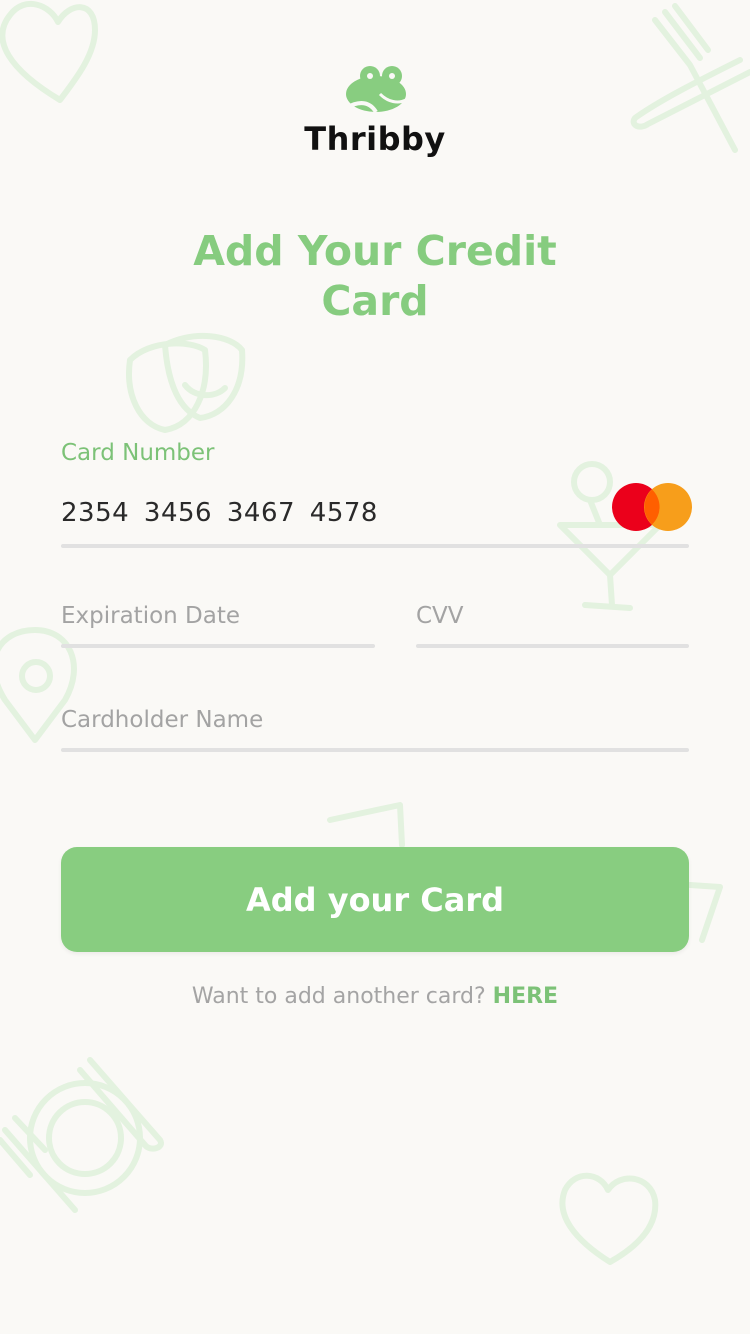  I want to click on add-another-card-text: Want to add another card?, so click(342, 996).